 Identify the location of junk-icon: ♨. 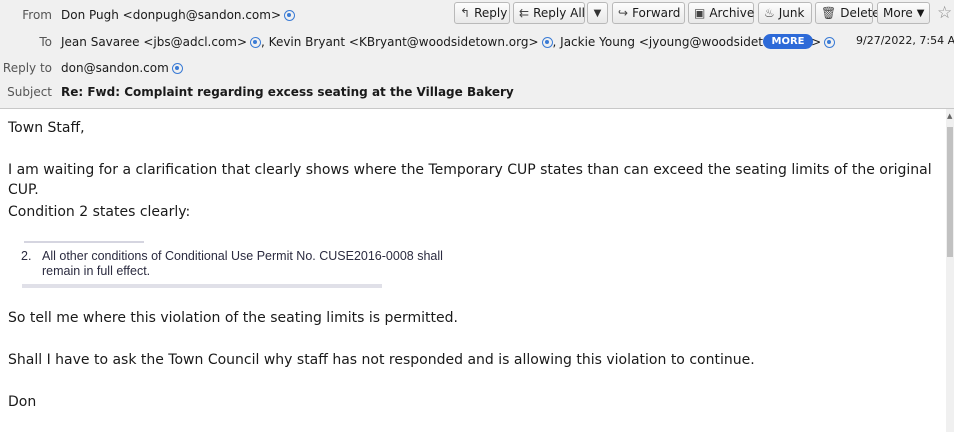
(769, 13).